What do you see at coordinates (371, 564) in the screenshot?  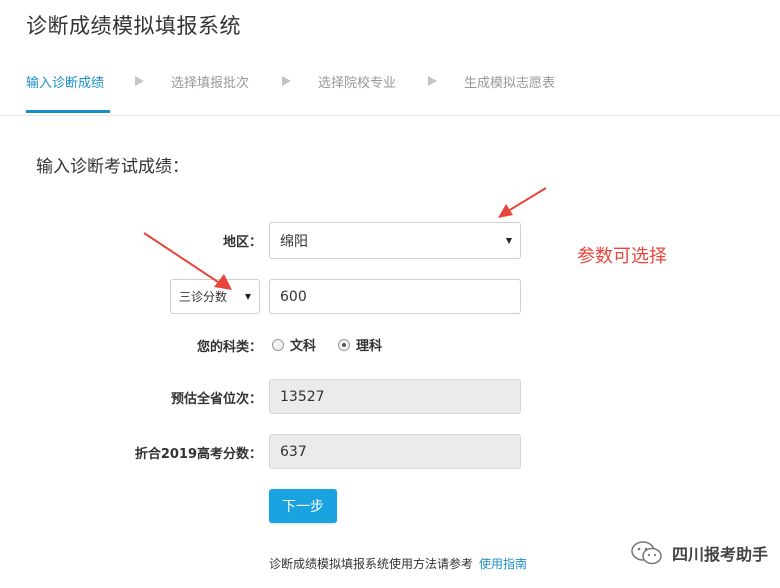 I see `footer-text: 诊断成绩模拟填报系统使用方法请参考` at bounding box center [371, 564].